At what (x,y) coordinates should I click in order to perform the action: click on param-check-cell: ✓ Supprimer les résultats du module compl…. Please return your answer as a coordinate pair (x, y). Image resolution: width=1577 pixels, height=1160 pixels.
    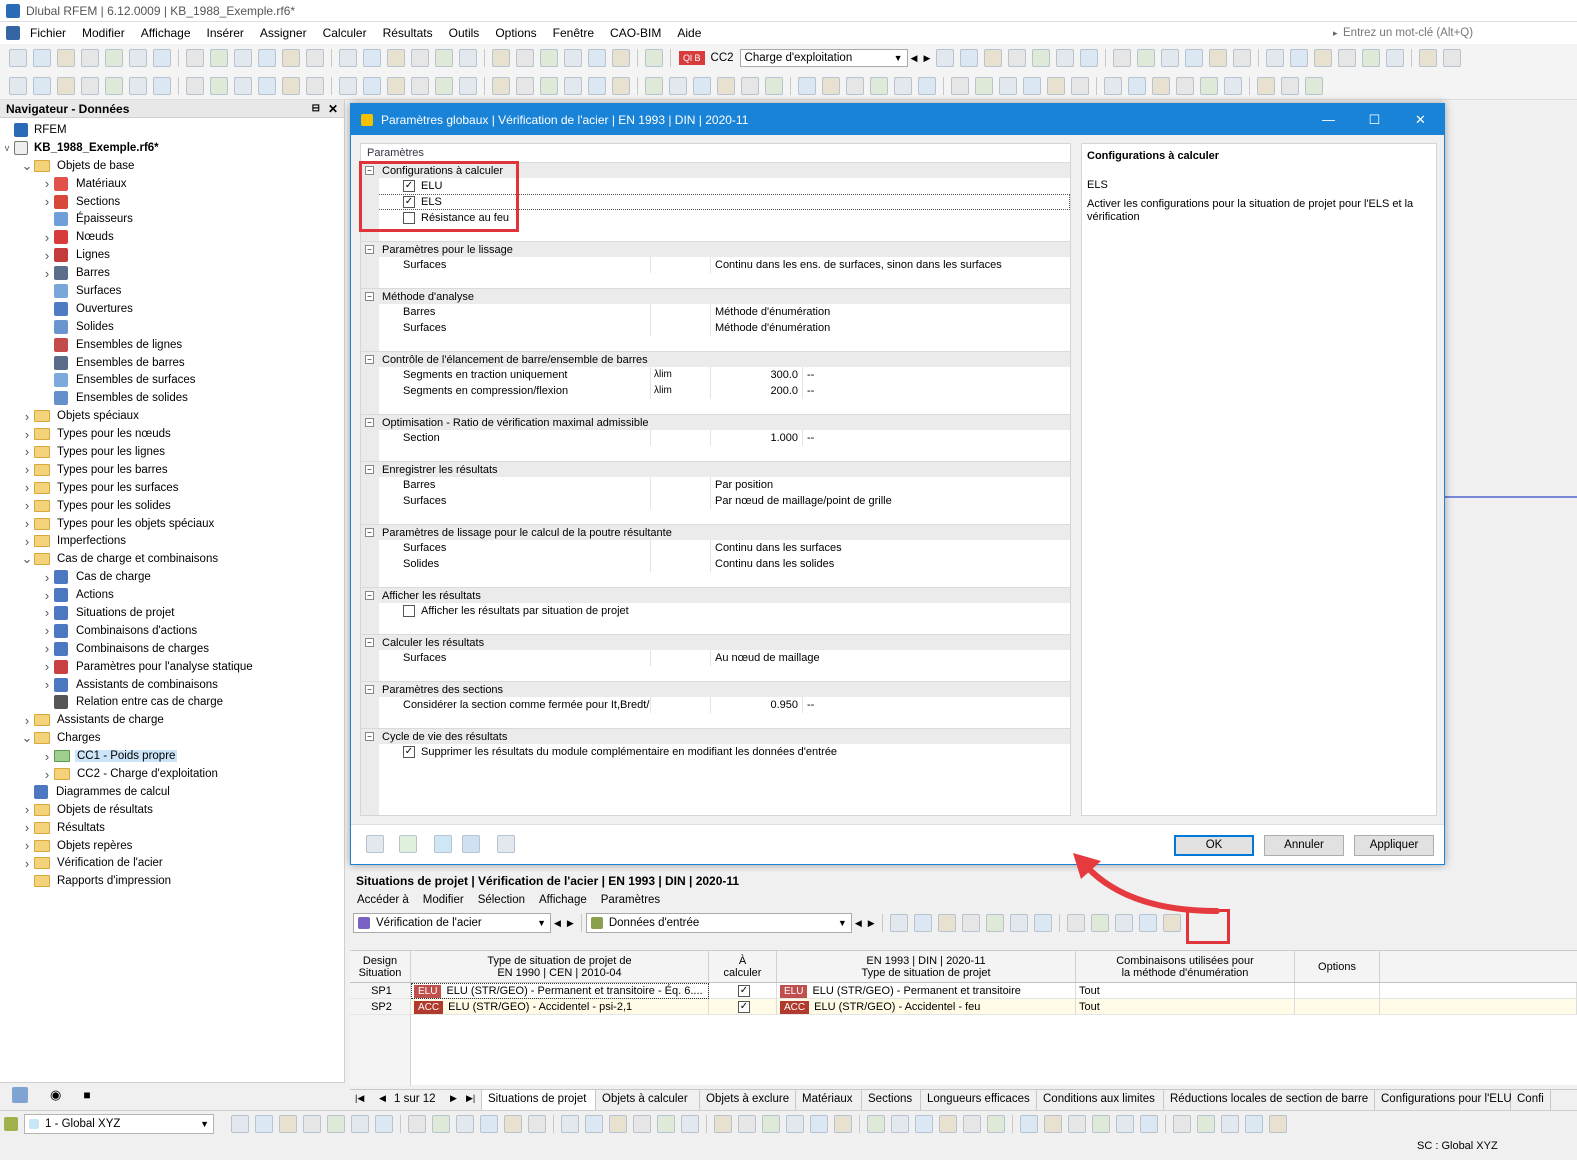
    Looking at the image, I should click on (715, 752).